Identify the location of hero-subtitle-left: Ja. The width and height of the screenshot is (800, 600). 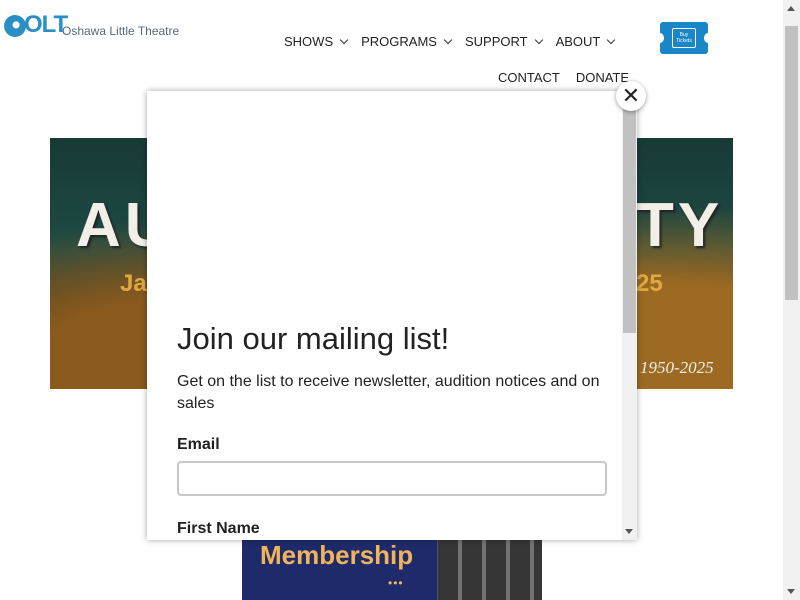
(133, 283).